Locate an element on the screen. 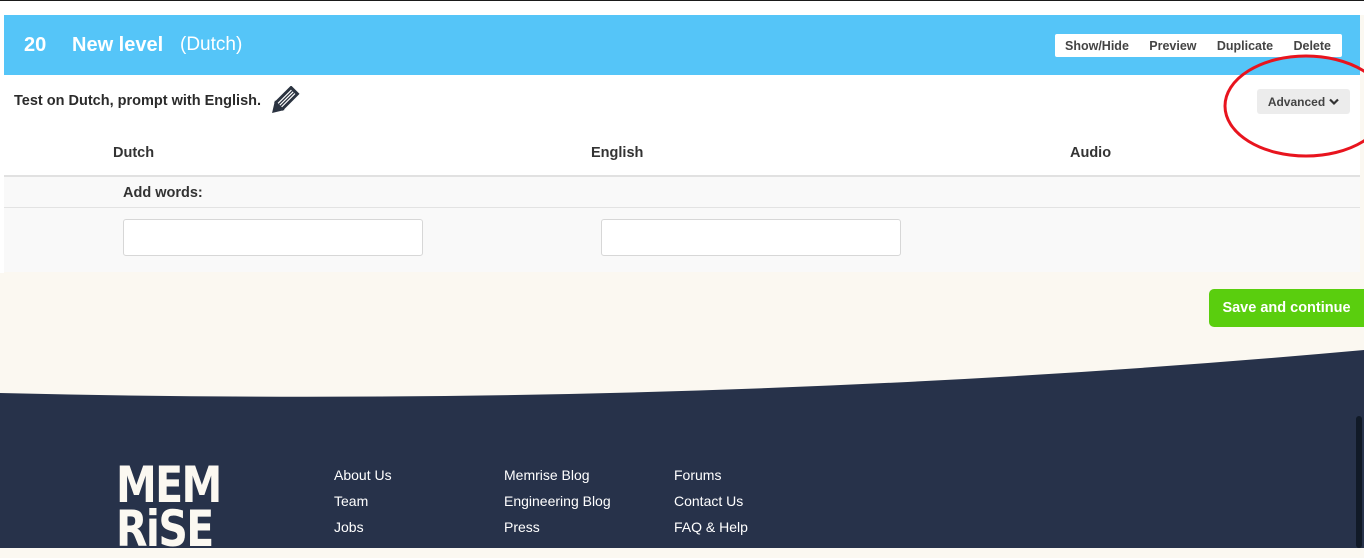 The image size is (1364, 558). test-prompt-text: Test on Dutch, prompt with English. is located at coordinates (138, 101).